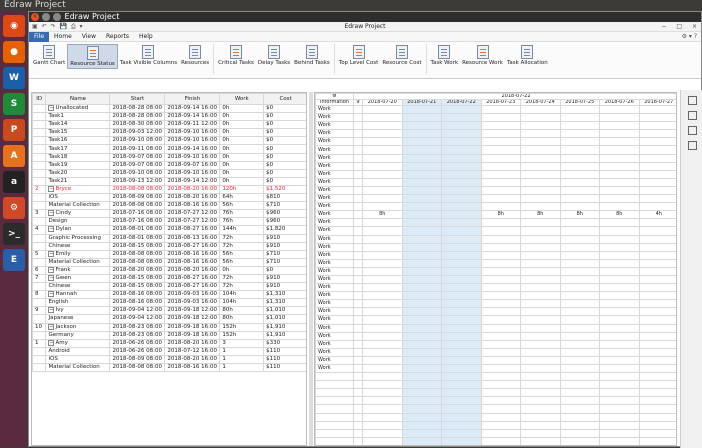  I want to click on close-icon: ×, so click(35, 17).